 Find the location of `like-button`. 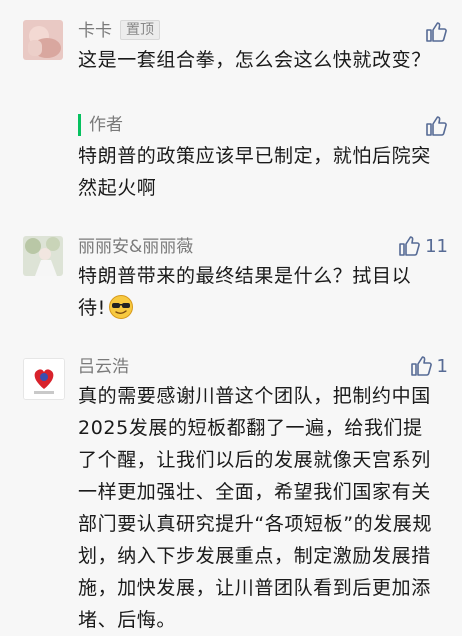

like-button is located at coordinates (436, 32).